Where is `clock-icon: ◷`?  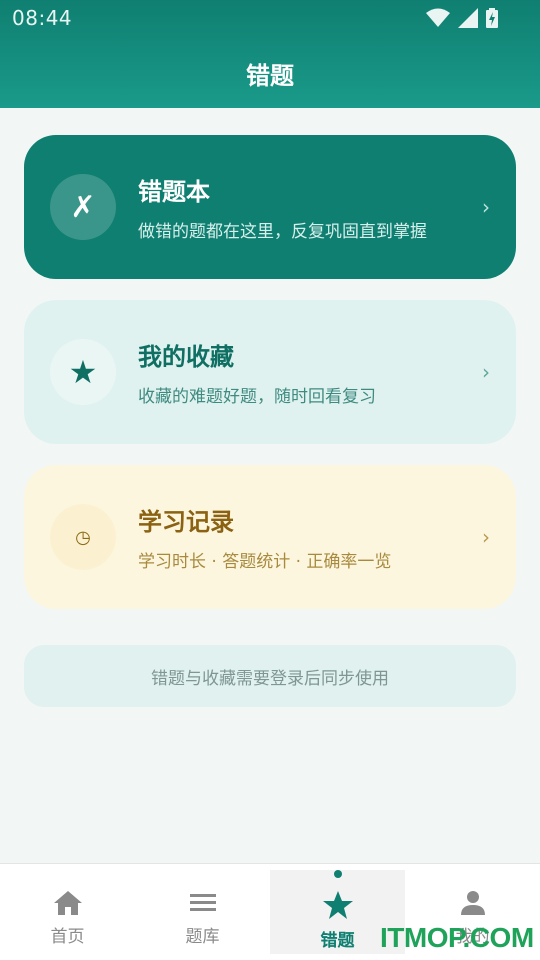 clock-icon: ◷ is located at coordinates (83, 537).